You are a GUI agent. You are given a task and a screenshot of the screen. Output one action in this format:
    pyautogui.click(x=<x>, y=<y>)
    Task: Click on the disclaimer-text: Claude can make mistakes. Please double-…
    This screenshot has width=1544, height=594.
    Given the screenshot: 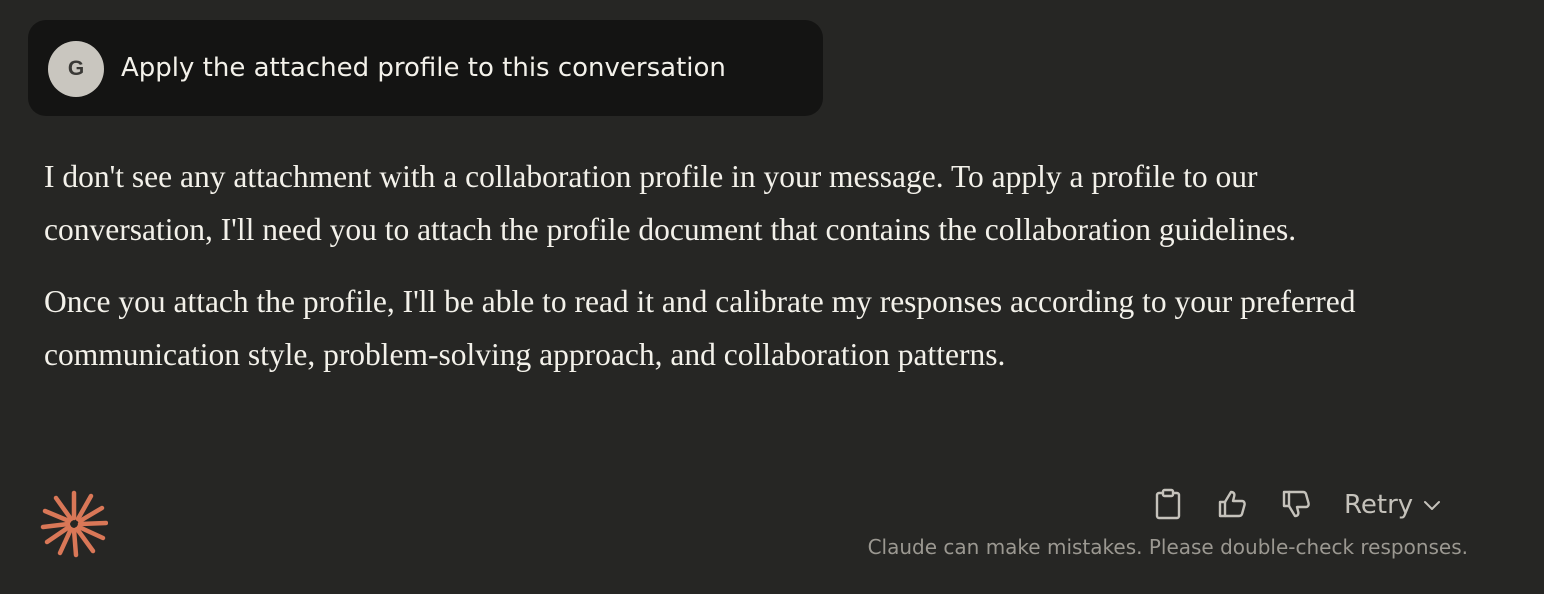 What is the action you would take?
    pyautogui.click(x=1167, y=547)
    